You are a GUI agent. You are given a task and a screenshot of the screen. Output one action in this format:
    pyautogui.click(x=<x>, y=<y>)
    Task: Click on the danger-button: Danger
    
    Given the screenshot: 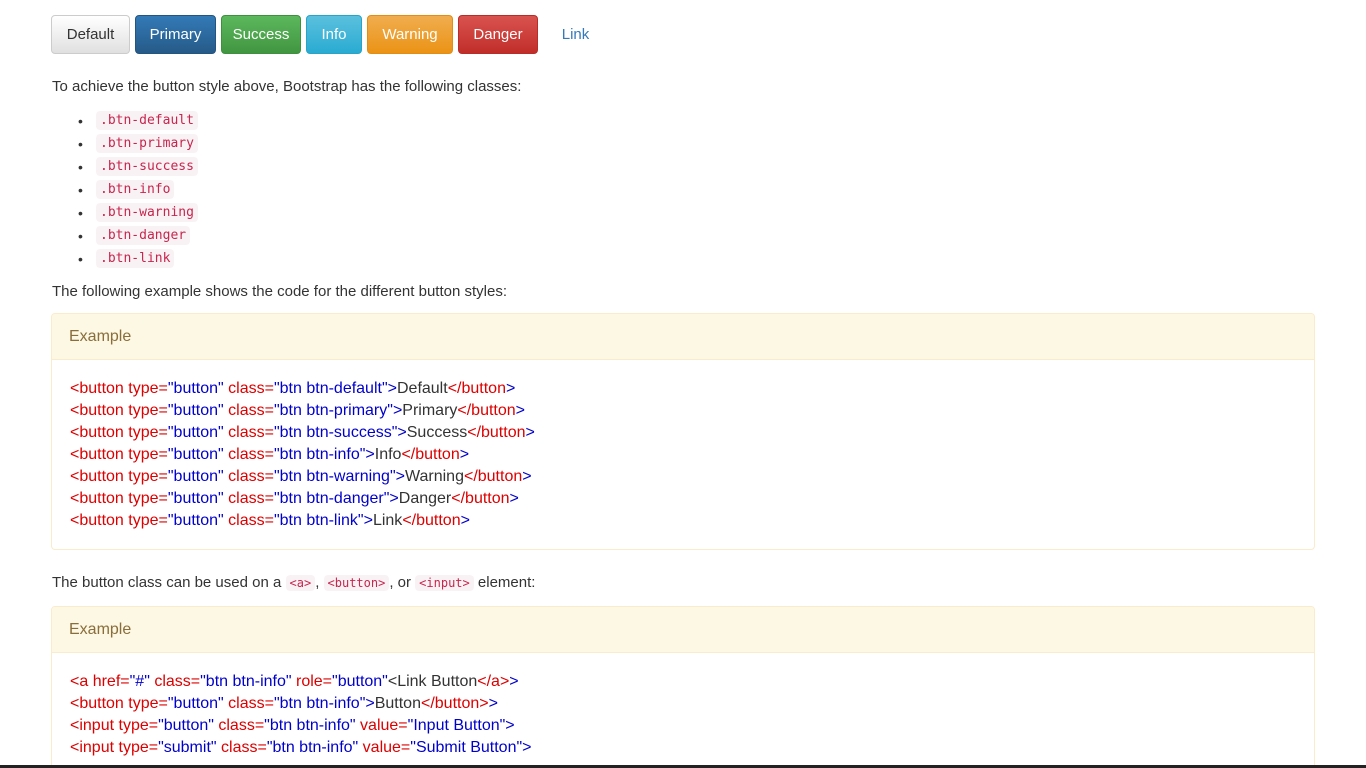 What is the action you would take?
    pyautogui.click(x=498, y=34)
    